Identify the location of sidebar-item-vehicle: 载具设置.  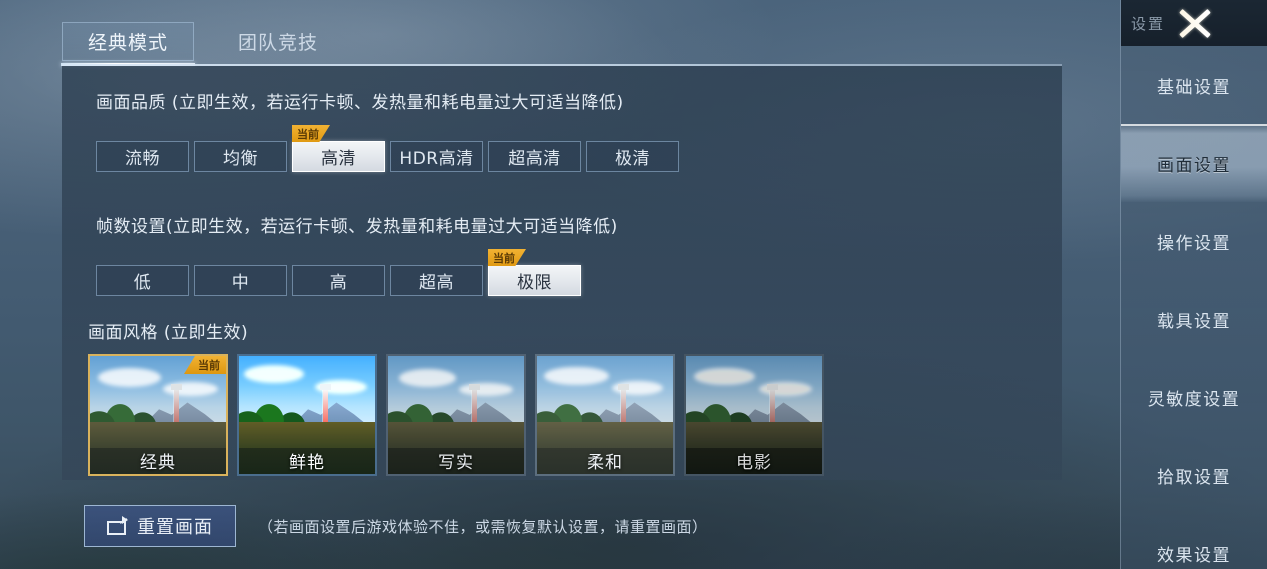
(1194, 319).